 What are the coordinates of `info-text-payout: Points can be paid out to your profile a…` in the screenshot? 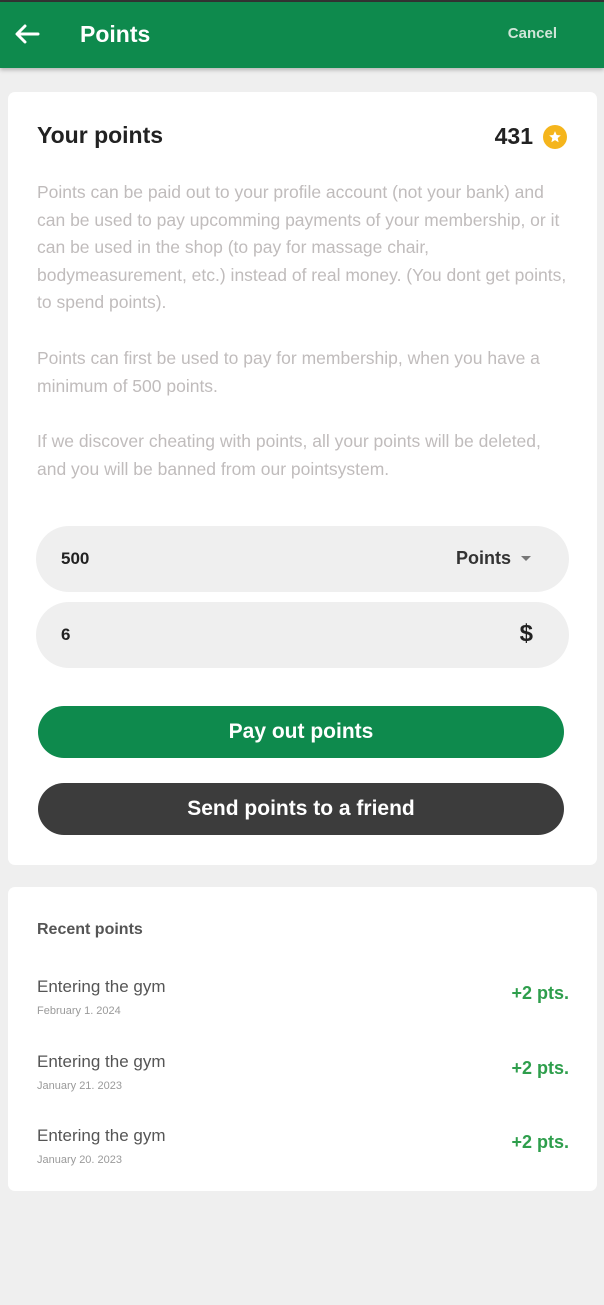 It's located at (302, 247).